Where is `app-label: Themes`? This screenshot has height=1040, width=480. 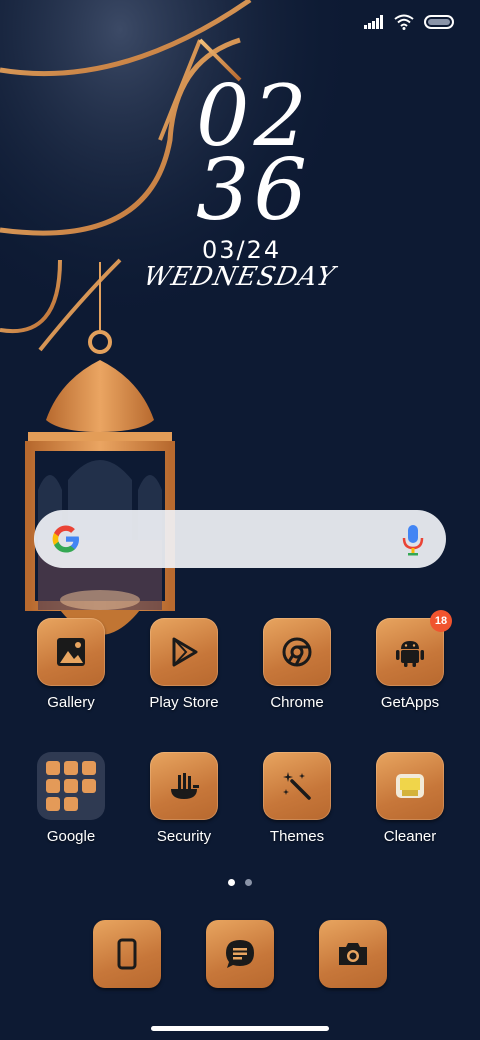 app-label: Themes is located at coordinates (297, 836).